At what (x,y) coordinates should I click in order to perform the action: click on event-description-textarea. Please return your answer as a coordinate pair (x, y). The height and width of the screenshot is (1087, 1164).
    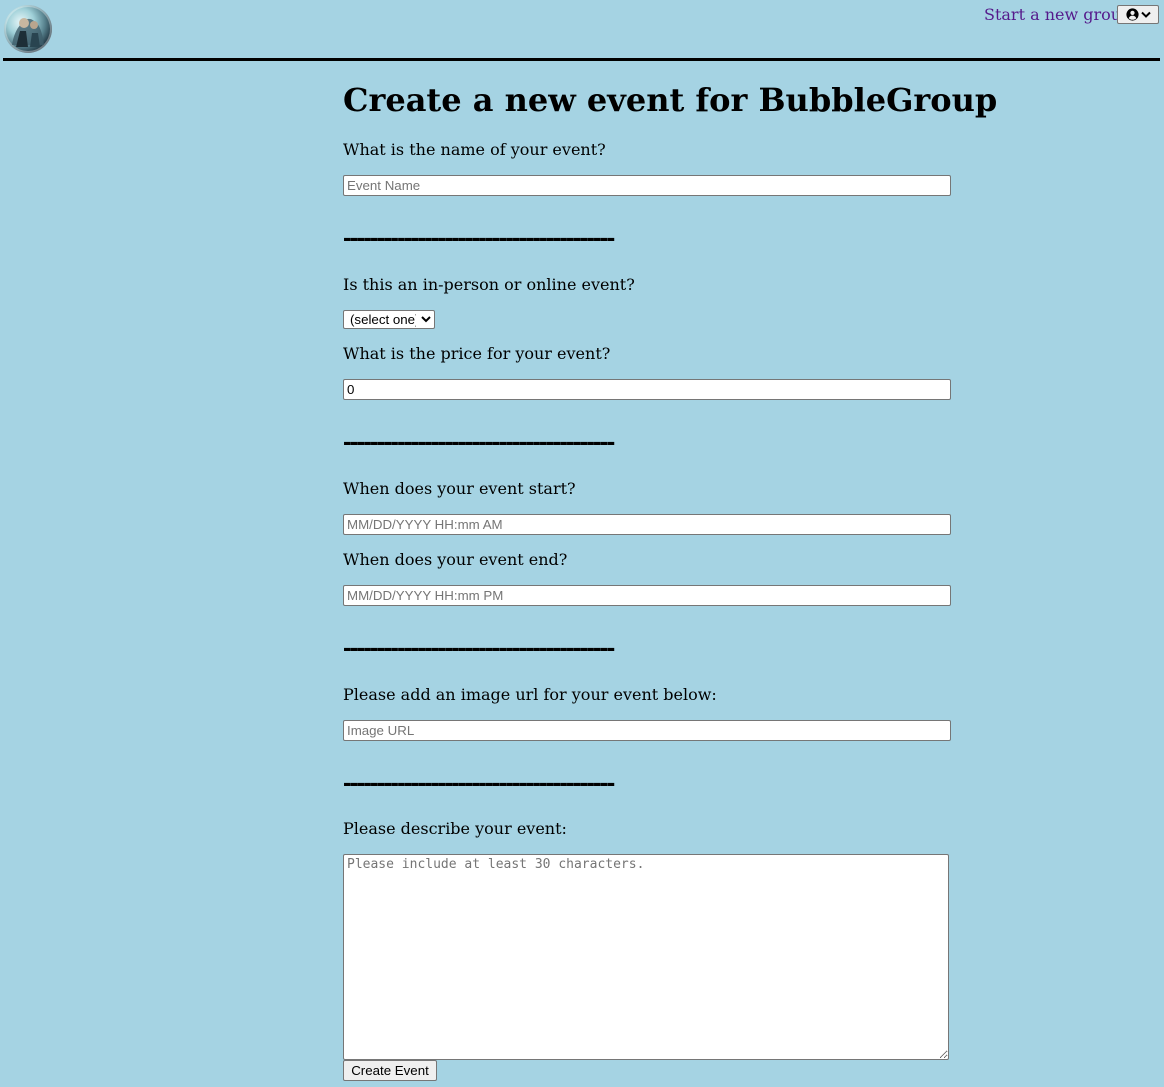
    Looking at the image, I should click on (646, 957).